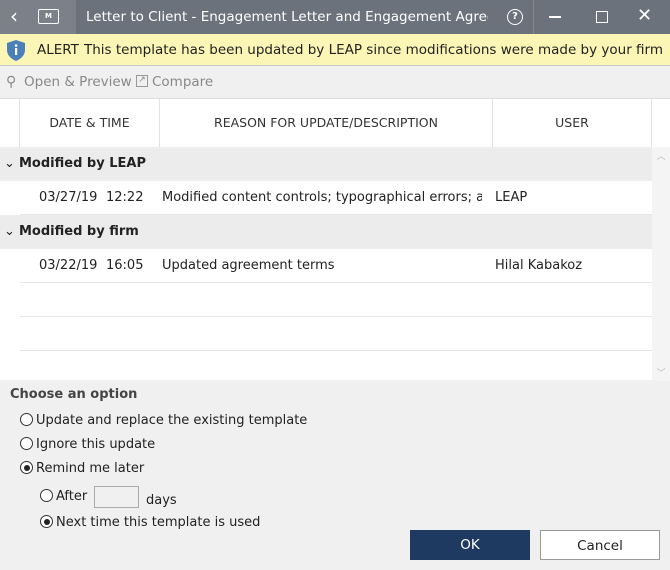 The image size is (670, 570). I want to click on external-link-icon: ↗, so click(142, 81).